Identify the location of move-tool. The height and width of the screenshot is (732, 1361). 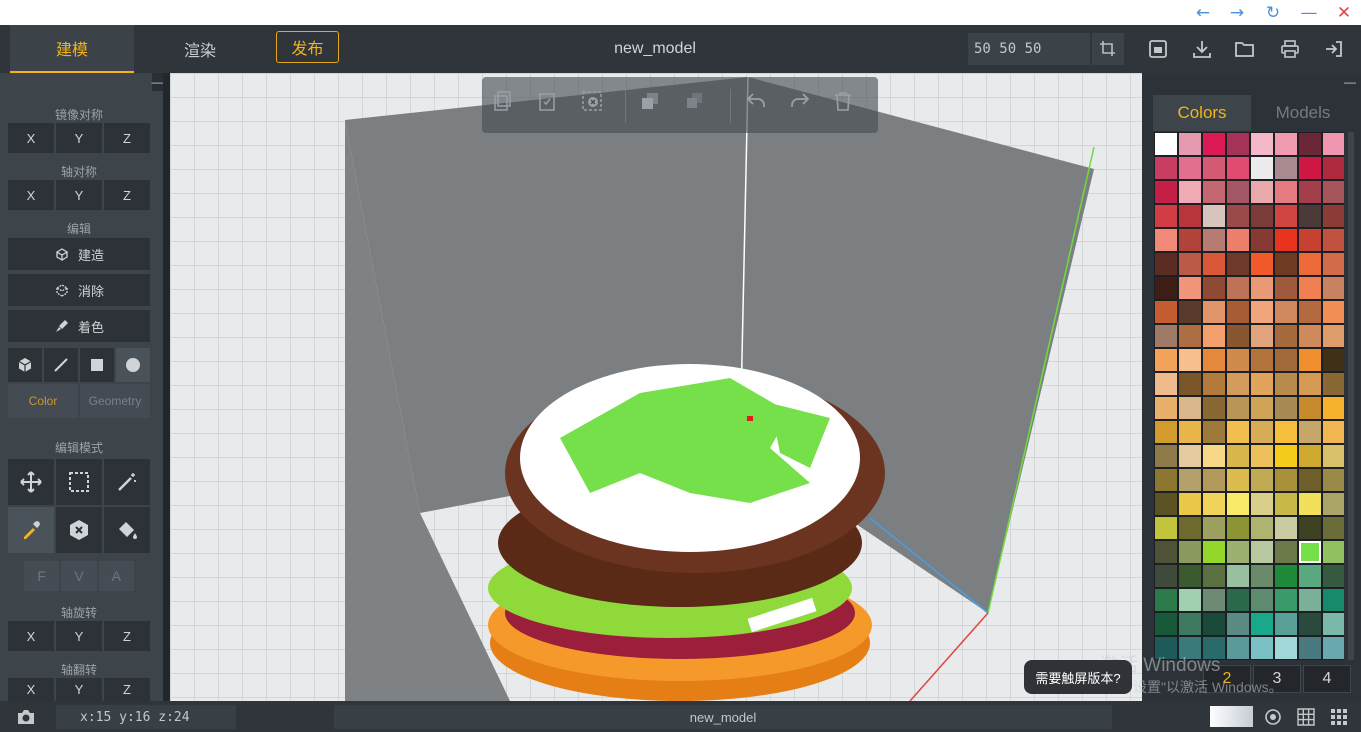
(31, 482).